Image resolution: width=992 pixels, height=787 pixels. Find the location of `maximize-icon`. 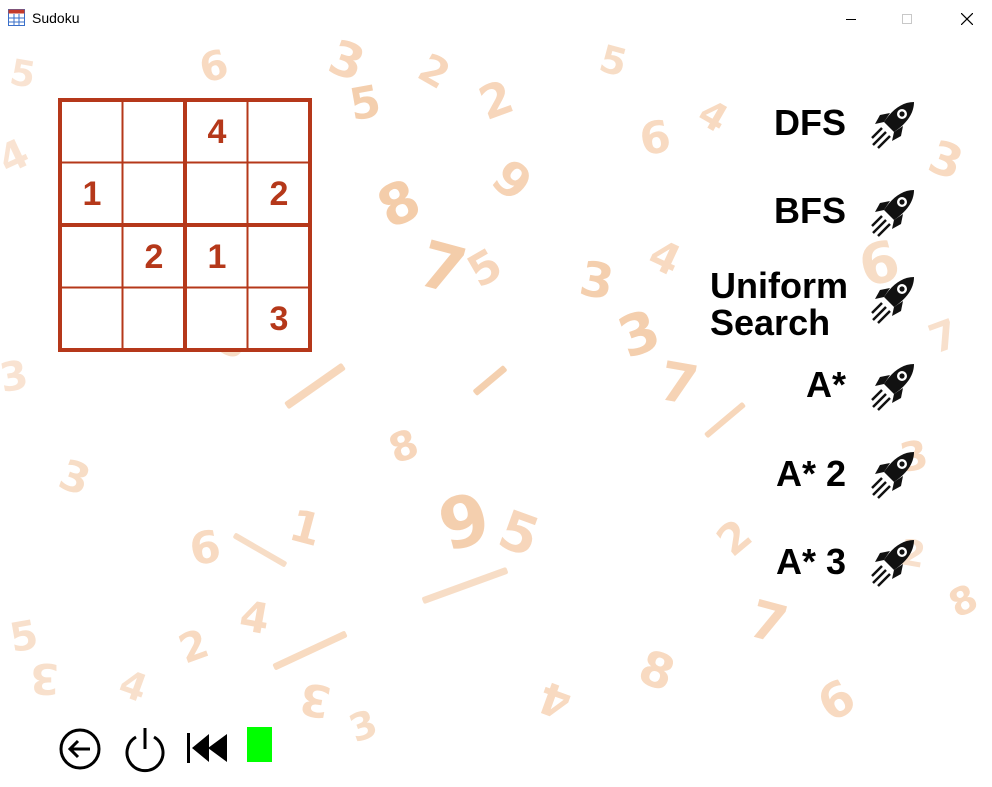

maximize-icon is located at coordinates (907, 18).